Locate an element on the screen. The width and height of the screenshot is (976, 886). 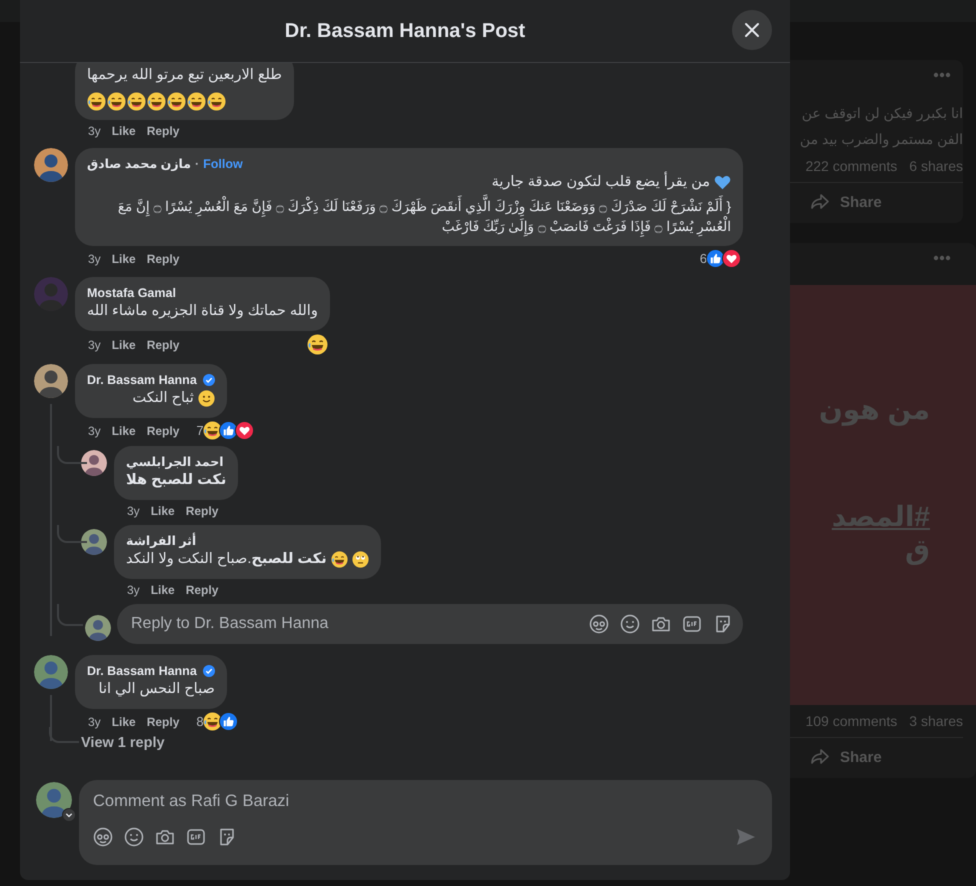
reactions-summary: 8 is located at coordinates (217, 721).